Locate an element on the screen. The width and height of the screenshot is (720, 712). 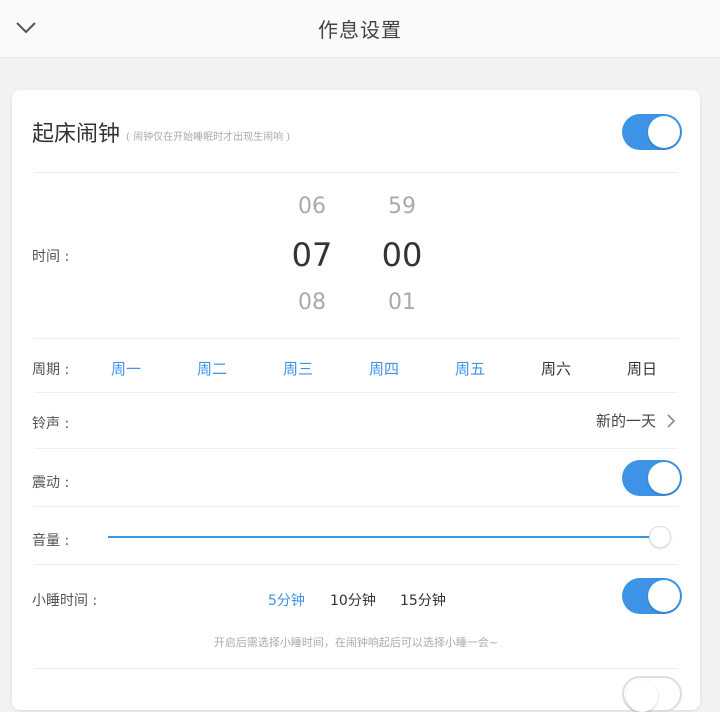
snooze-option-15: 15分钟 is located at coordinates (423, 600).